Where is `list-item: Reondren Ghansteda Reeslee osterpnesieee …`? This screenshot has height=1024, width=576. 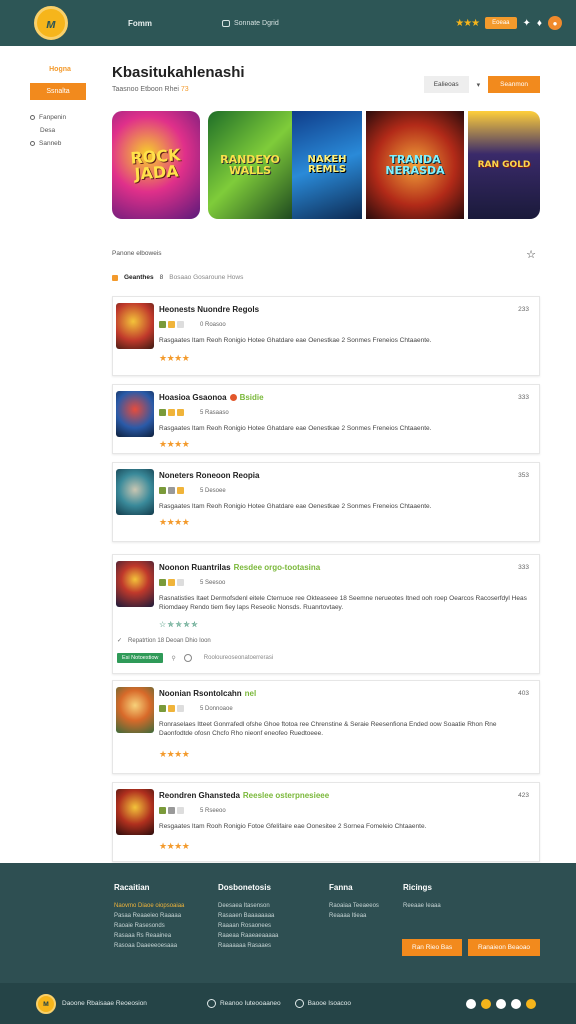 list-item: Reondren Ghansteda Reeslee osterpnesieee … is located at coordinates (326, 822).